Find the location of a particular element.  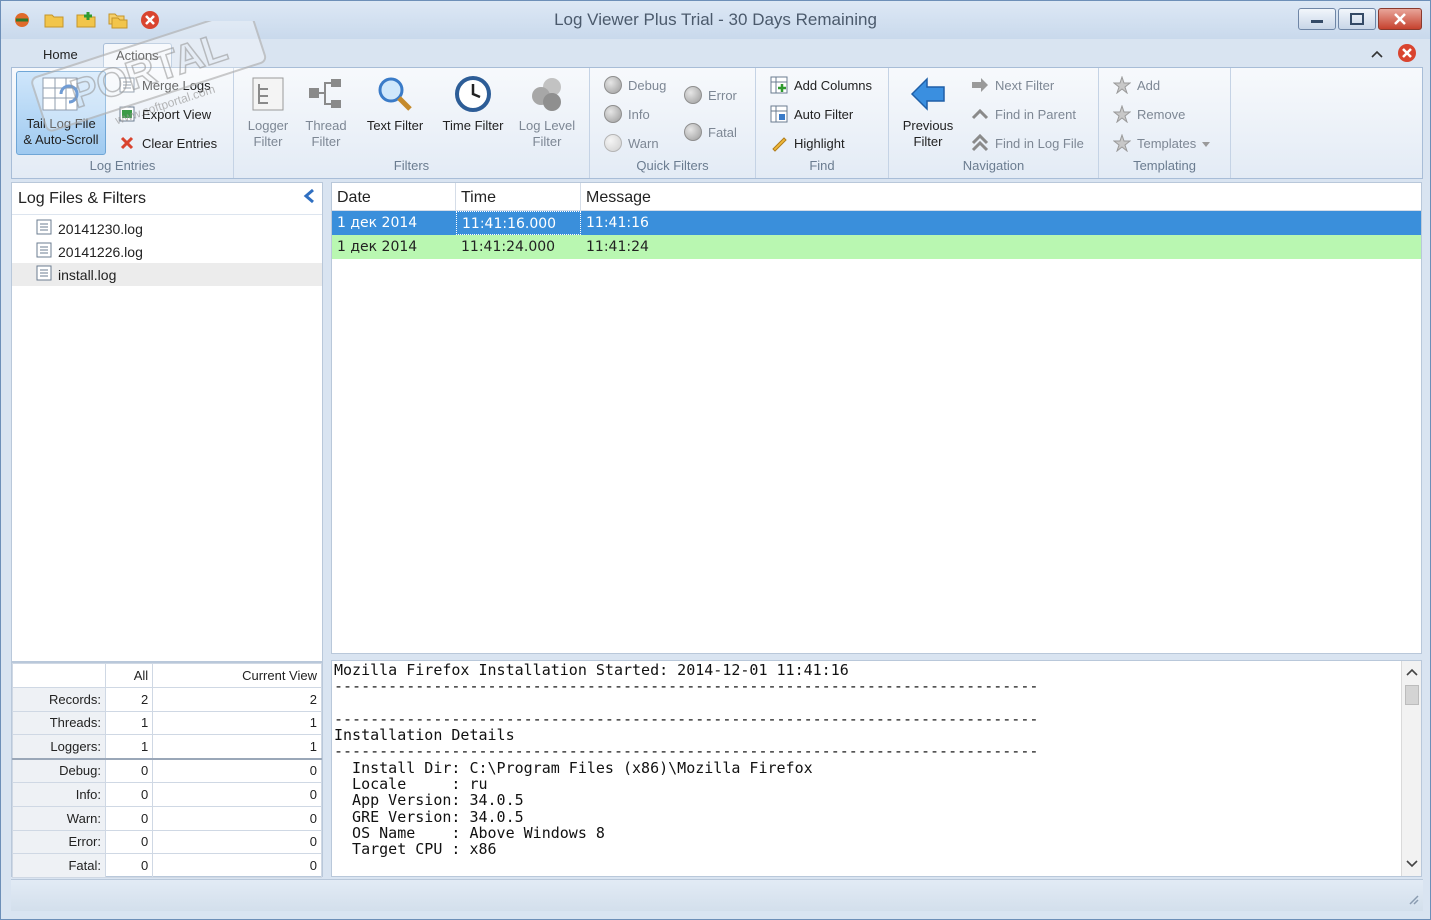

export-view-button: Export View is located at coordinates (164, 114).